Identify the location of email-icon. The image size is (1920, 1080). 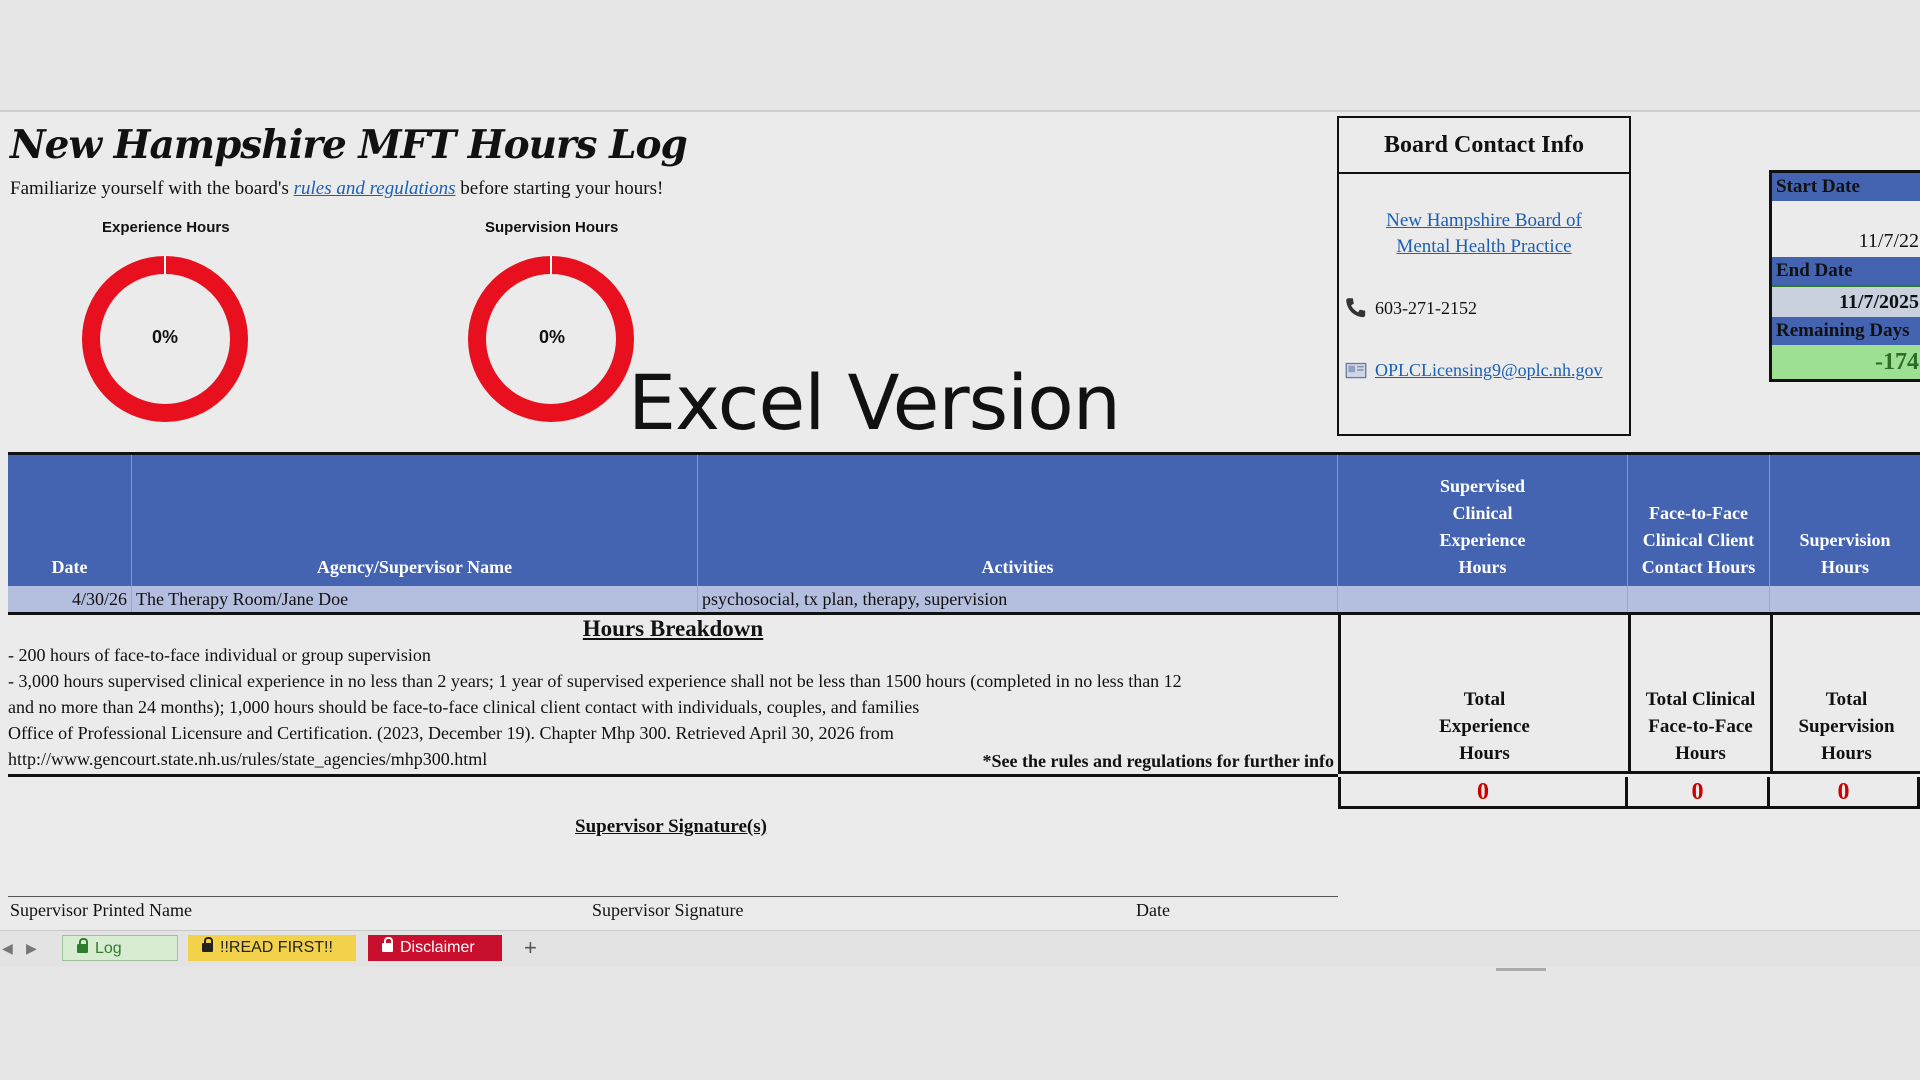
(1356, 370).